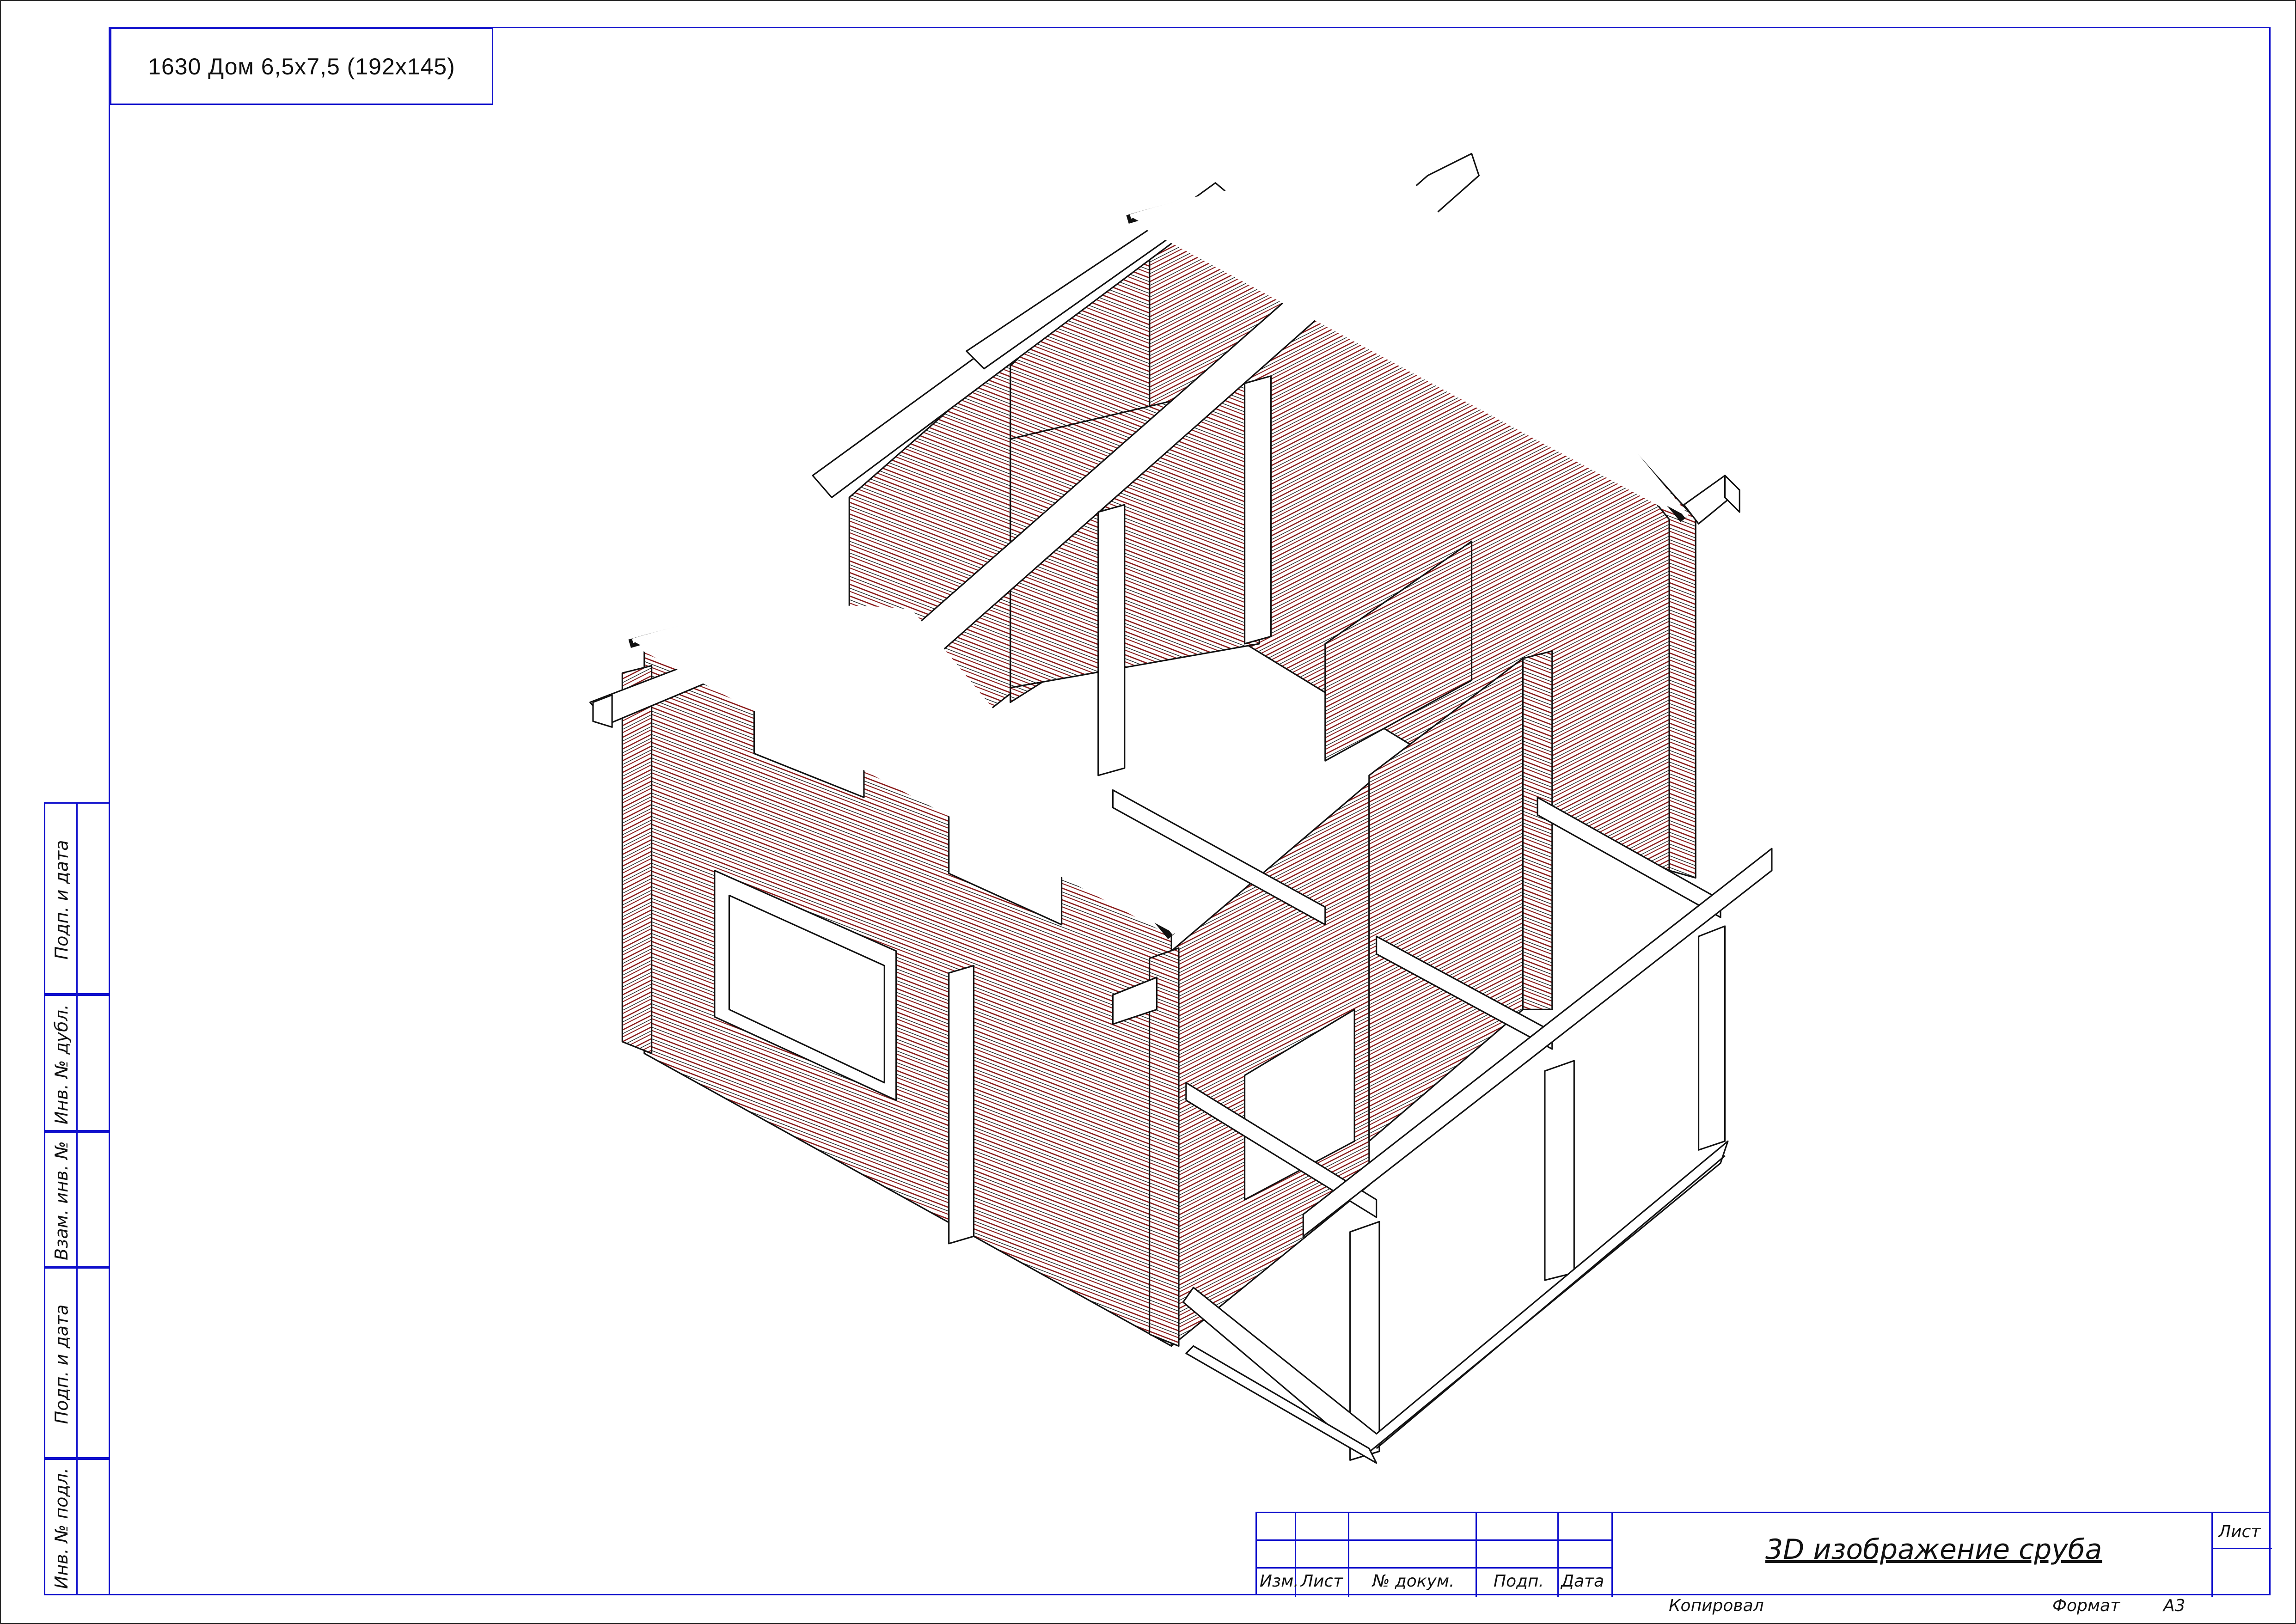 The image size is (2296, 1624). Describe the element at coordinates (1413, 1581) in the screenshot. I see `column-document-number: № докум.` at that location.